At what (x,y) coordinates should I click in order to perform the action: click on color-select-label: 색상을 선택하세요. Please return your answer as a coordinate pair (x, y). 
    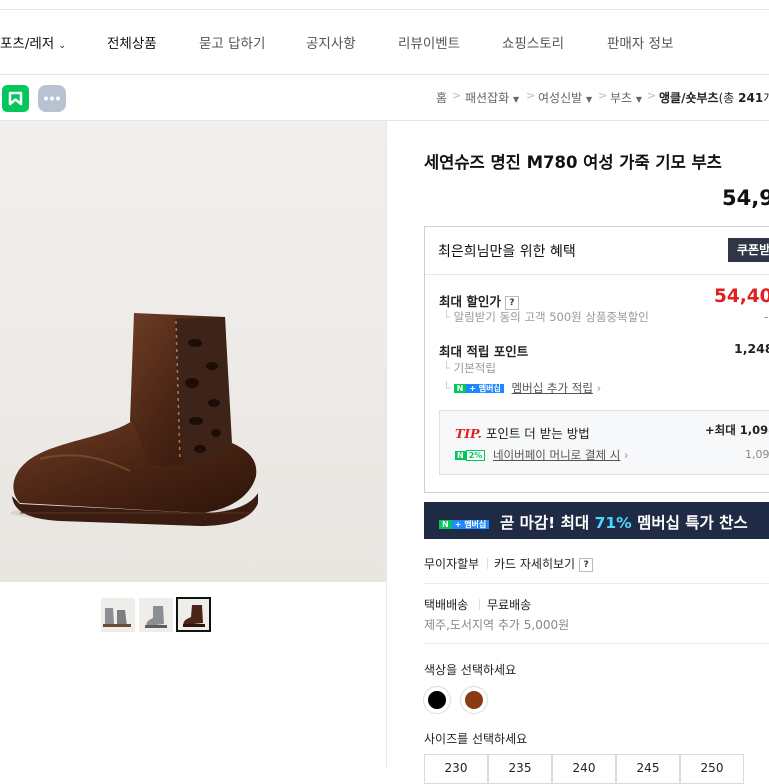
    Looking at the image, I should click on (470, 670).